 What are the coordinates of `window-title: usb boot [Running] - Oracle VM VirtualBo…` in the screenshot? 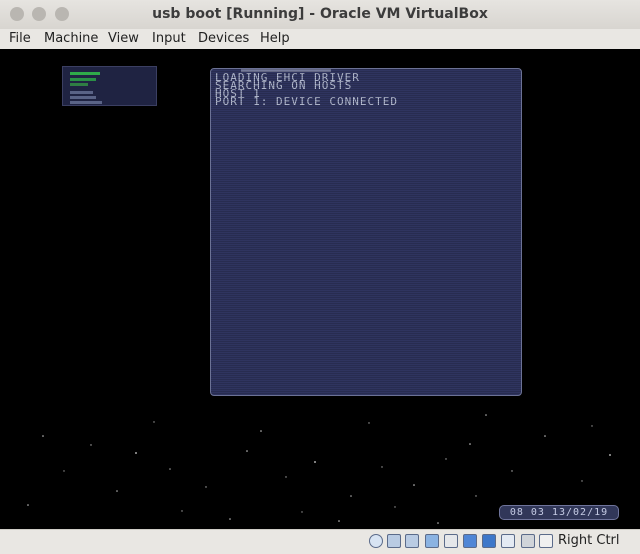 It's located at (320, 14).